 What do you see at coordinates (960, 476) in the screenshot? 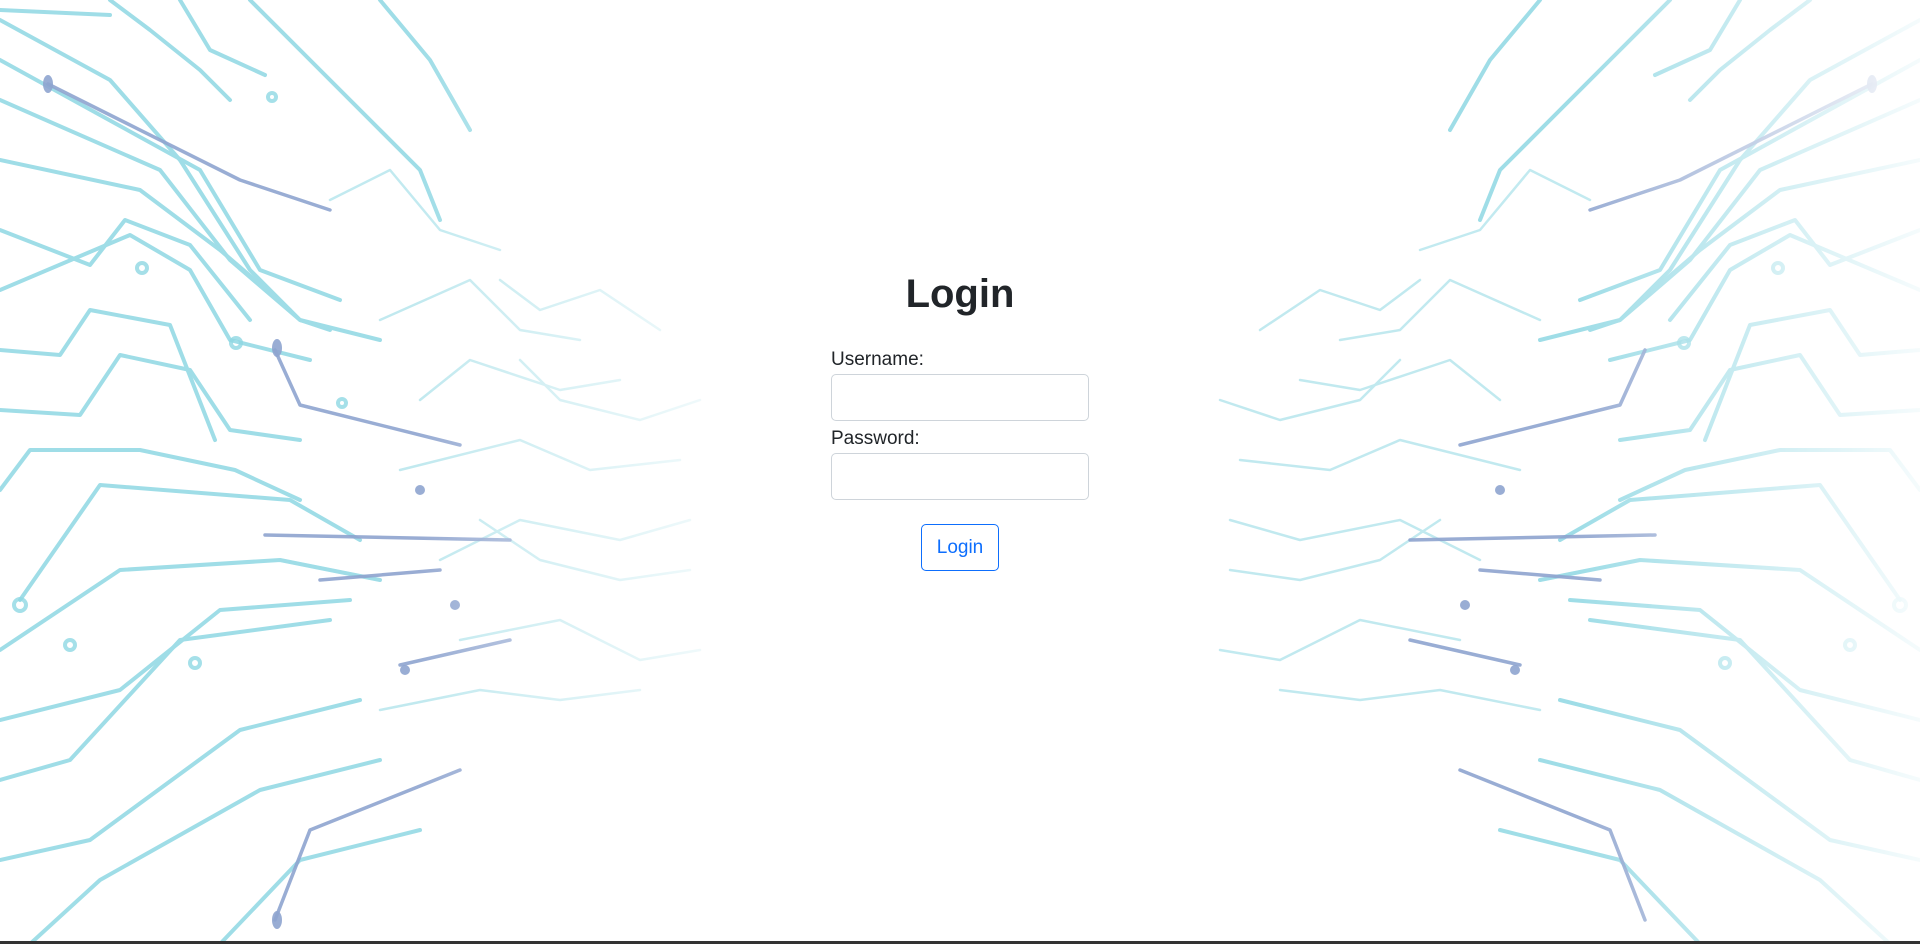
I see `password-input` at bounding box center [960, 476].